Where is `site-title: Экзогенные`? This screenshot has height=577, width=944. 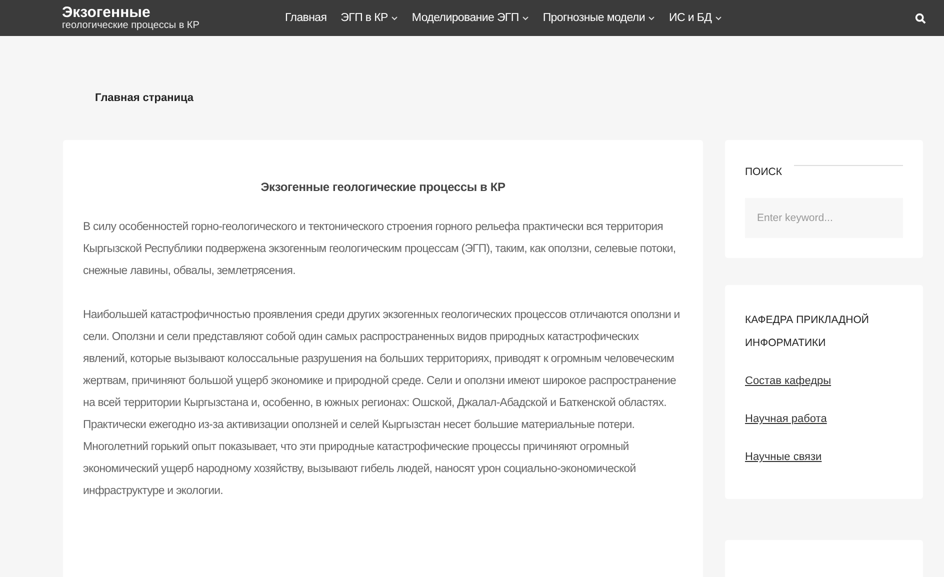
site-title: Экзогенные is located at coordinates (162, 12).